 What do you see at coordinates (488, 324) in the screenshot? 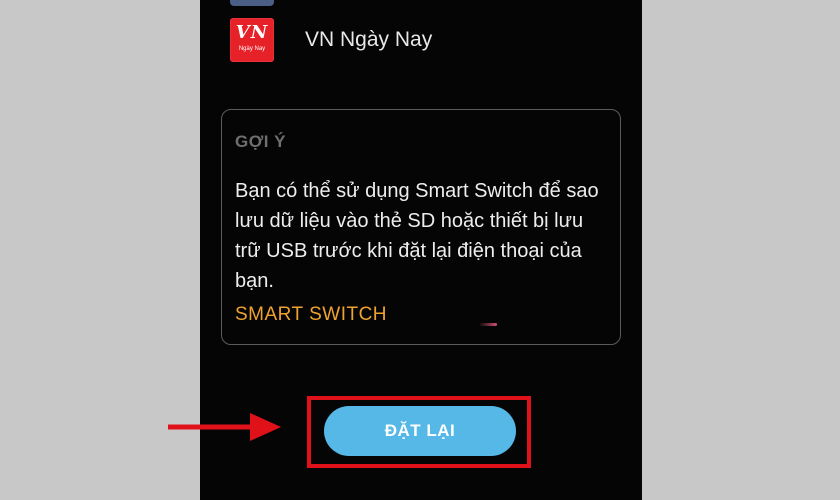
I see `screen-glare-mark` at bounding box center [488, 324].